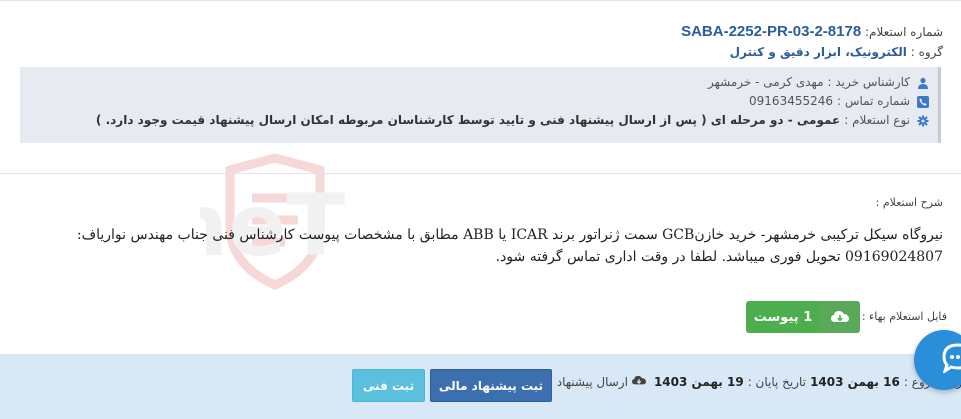 This screenshot has width=961, height=419. I want to click on attachment-button-label: 1 پیوست, so click(783, 317).